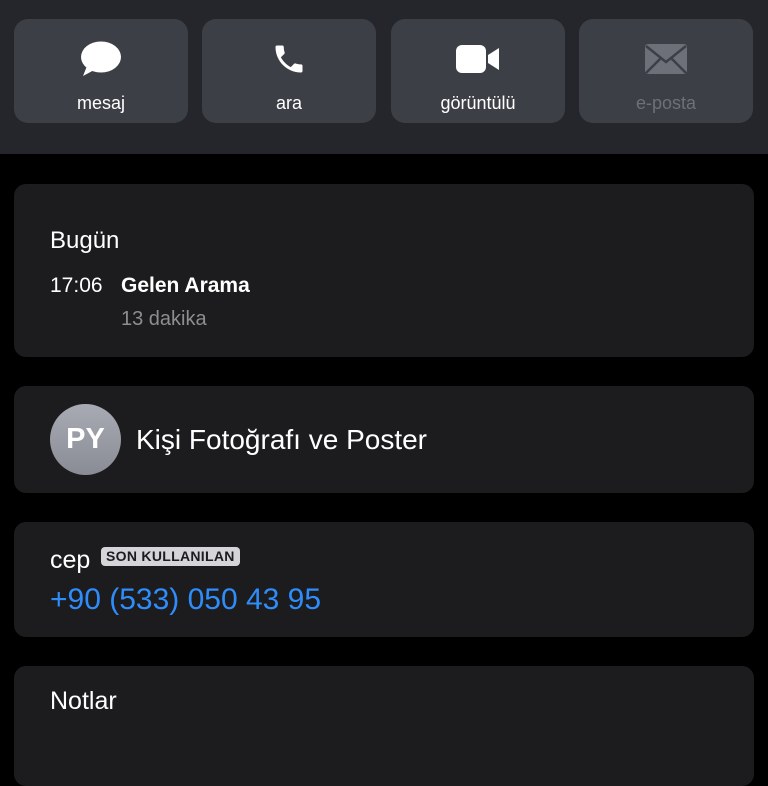  Describe the element at coordinates (100, 103) in the screenshot. I see `message-label: mesaj` at that location.